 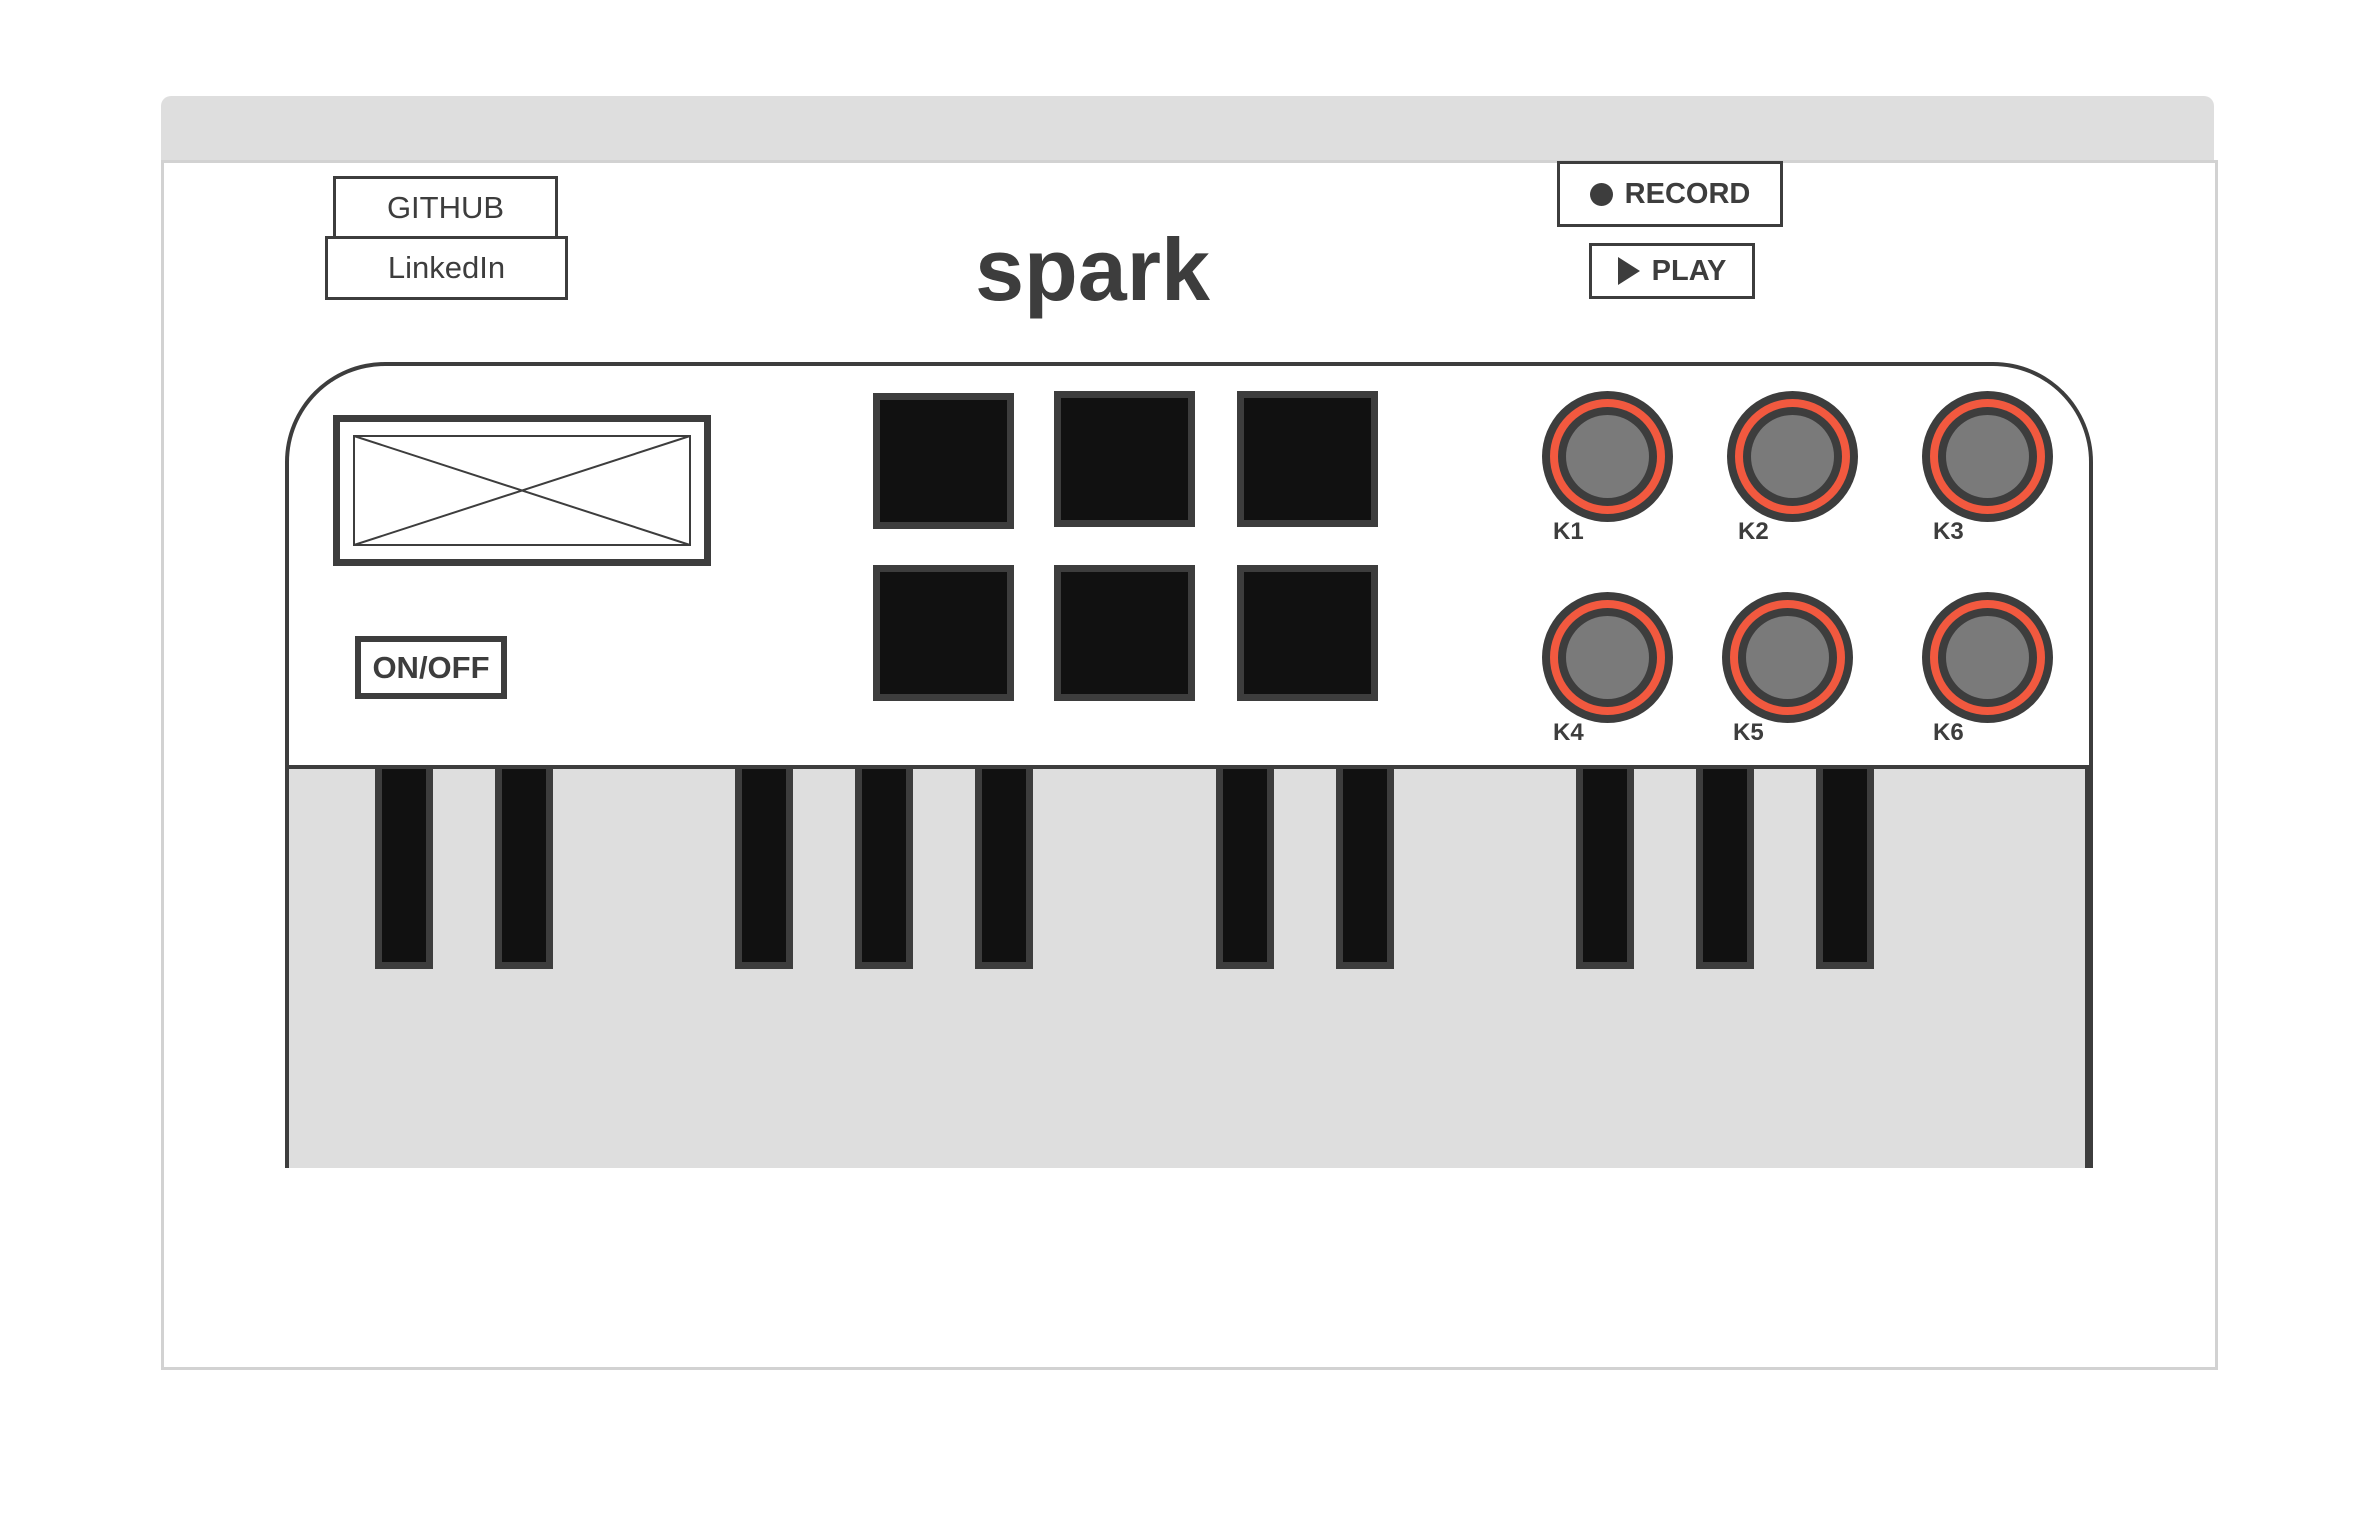 I want to click on play-label: PLAY, so click(x=1689, y=270).